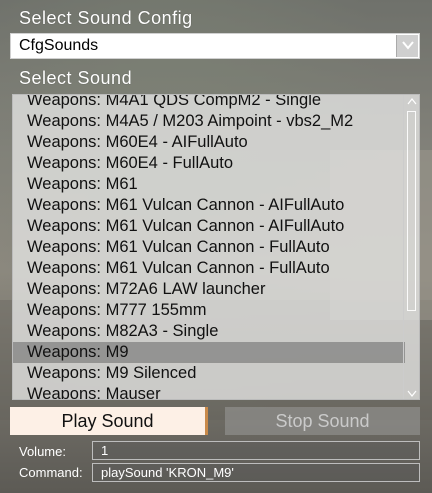  I want to click on sound-list-item: Weapons: M4A1 QDS CompM2 - Single, so click(209, 103).